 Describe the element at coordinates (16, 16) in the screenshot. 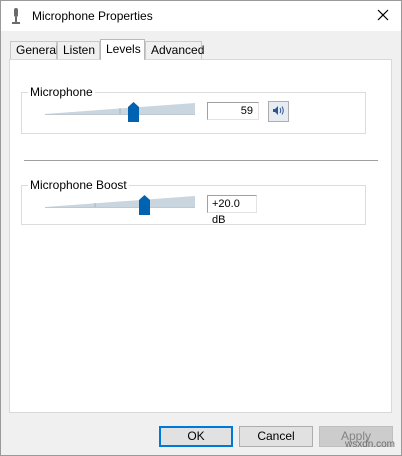

I see `microphone-icon` at that location.